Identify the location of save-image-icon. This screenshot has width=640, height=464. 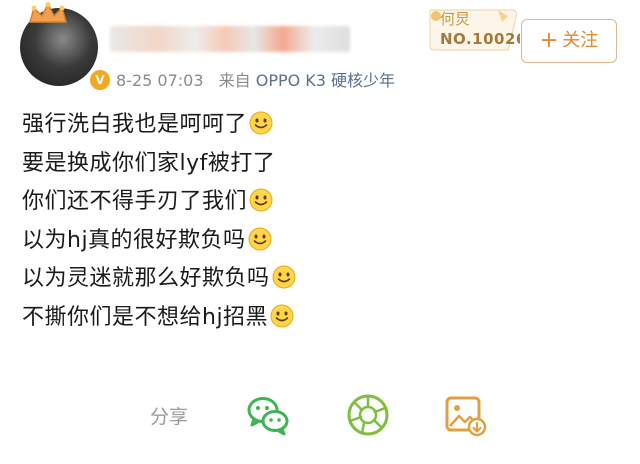
(465, 415).